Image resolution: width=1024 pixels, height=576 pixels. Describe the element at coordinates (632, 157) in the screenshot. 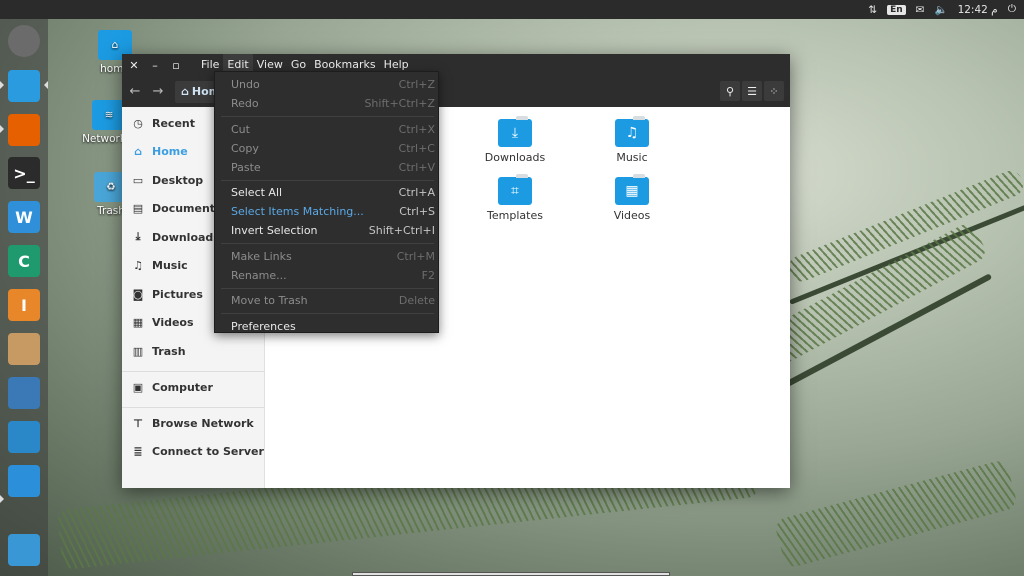

I see `folder-label: Music` at that location.